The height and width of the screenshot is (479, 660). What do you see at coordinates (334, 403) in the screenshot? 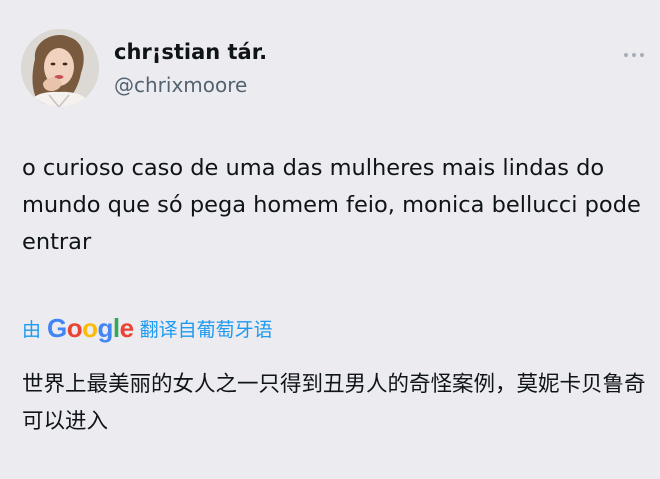
I see `translated-text: 世界上最美丽的女人之一只得到丑男人的奇怪案例，莫妮卡贝鲁奇可以进入` at bounding box center [334, 403].